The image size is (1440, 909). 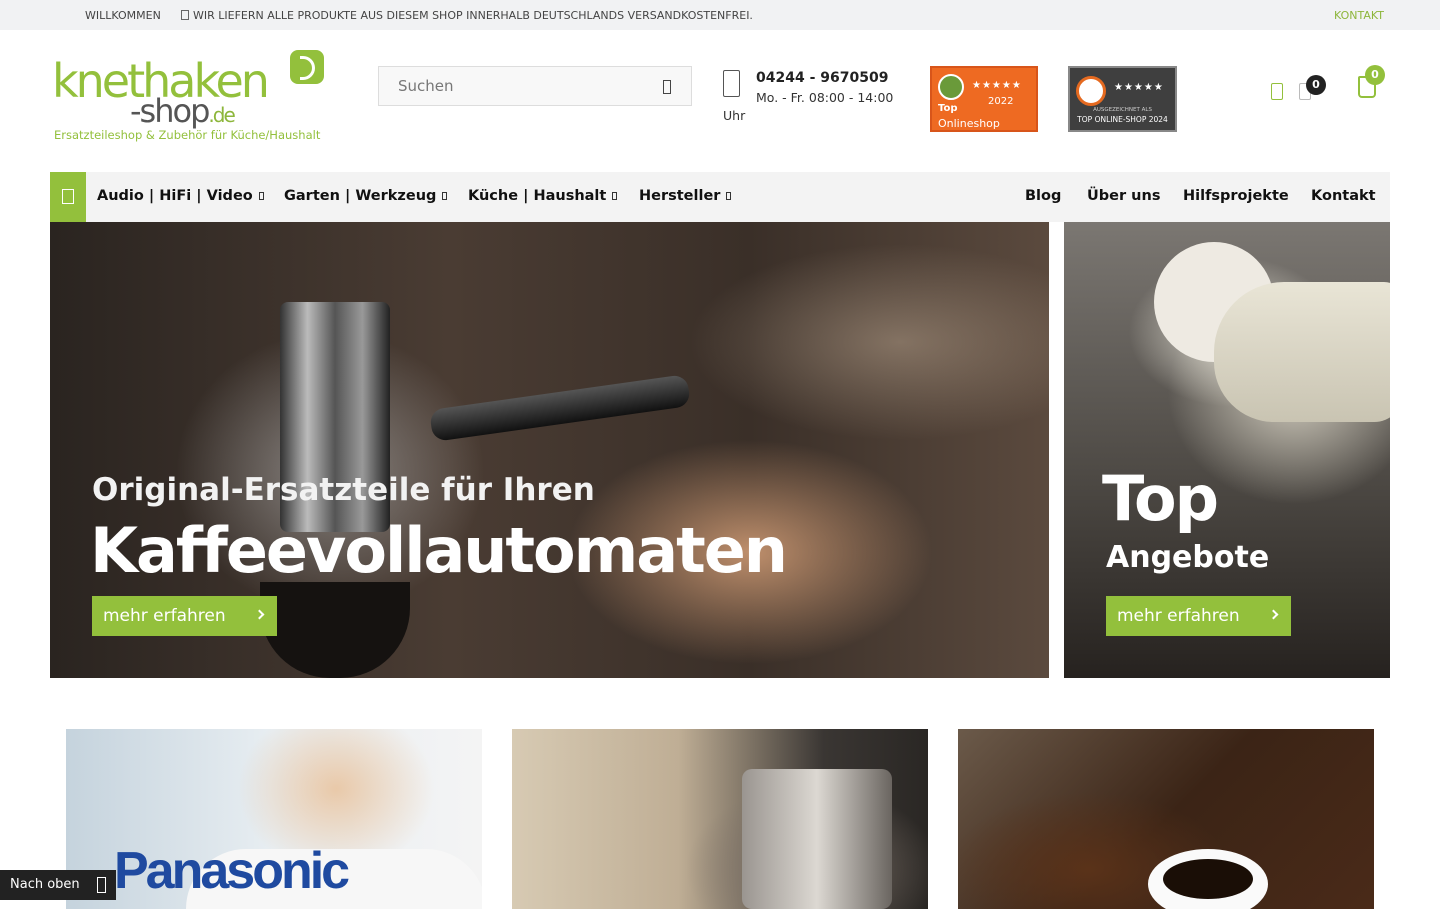 I want to click on nav-item-label: Audio | HiFi | Video, so click(x=175, y=196).